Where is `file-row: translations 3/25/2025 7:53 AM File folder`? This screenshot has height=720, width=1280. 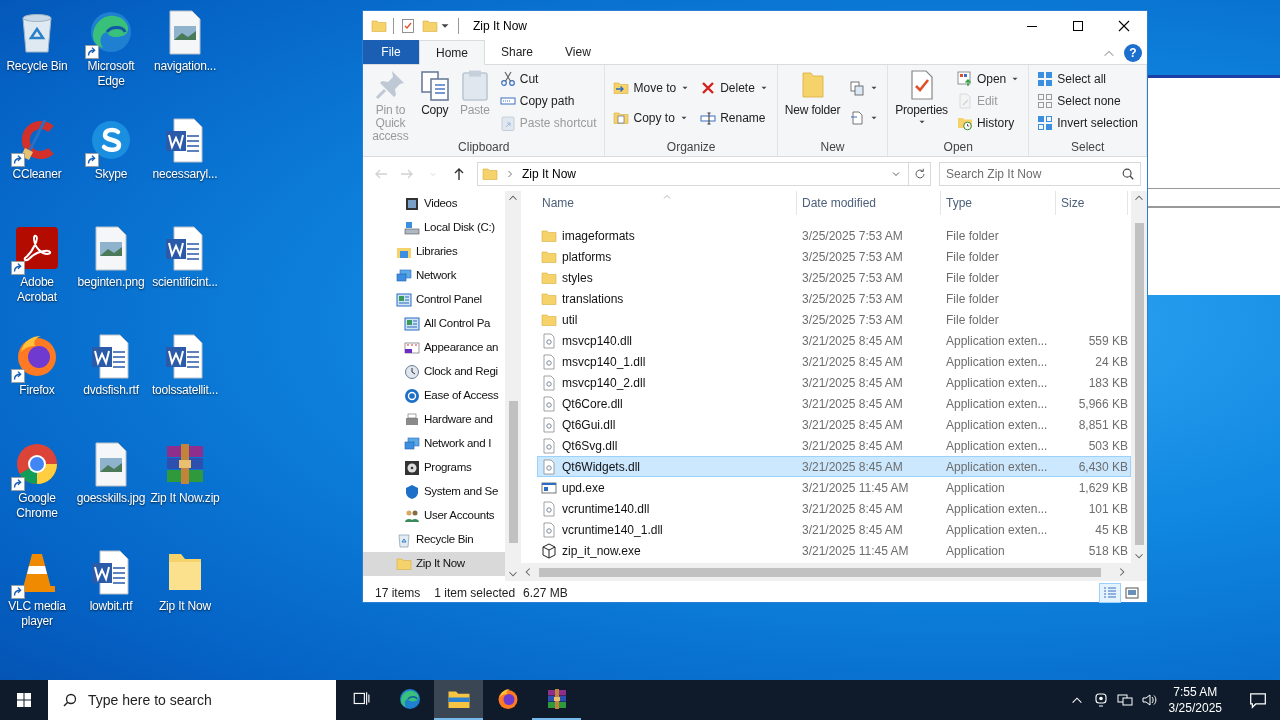 file-row: translations 3/25/2025 7:53 AM File folder is located at coordinates (834, 298).